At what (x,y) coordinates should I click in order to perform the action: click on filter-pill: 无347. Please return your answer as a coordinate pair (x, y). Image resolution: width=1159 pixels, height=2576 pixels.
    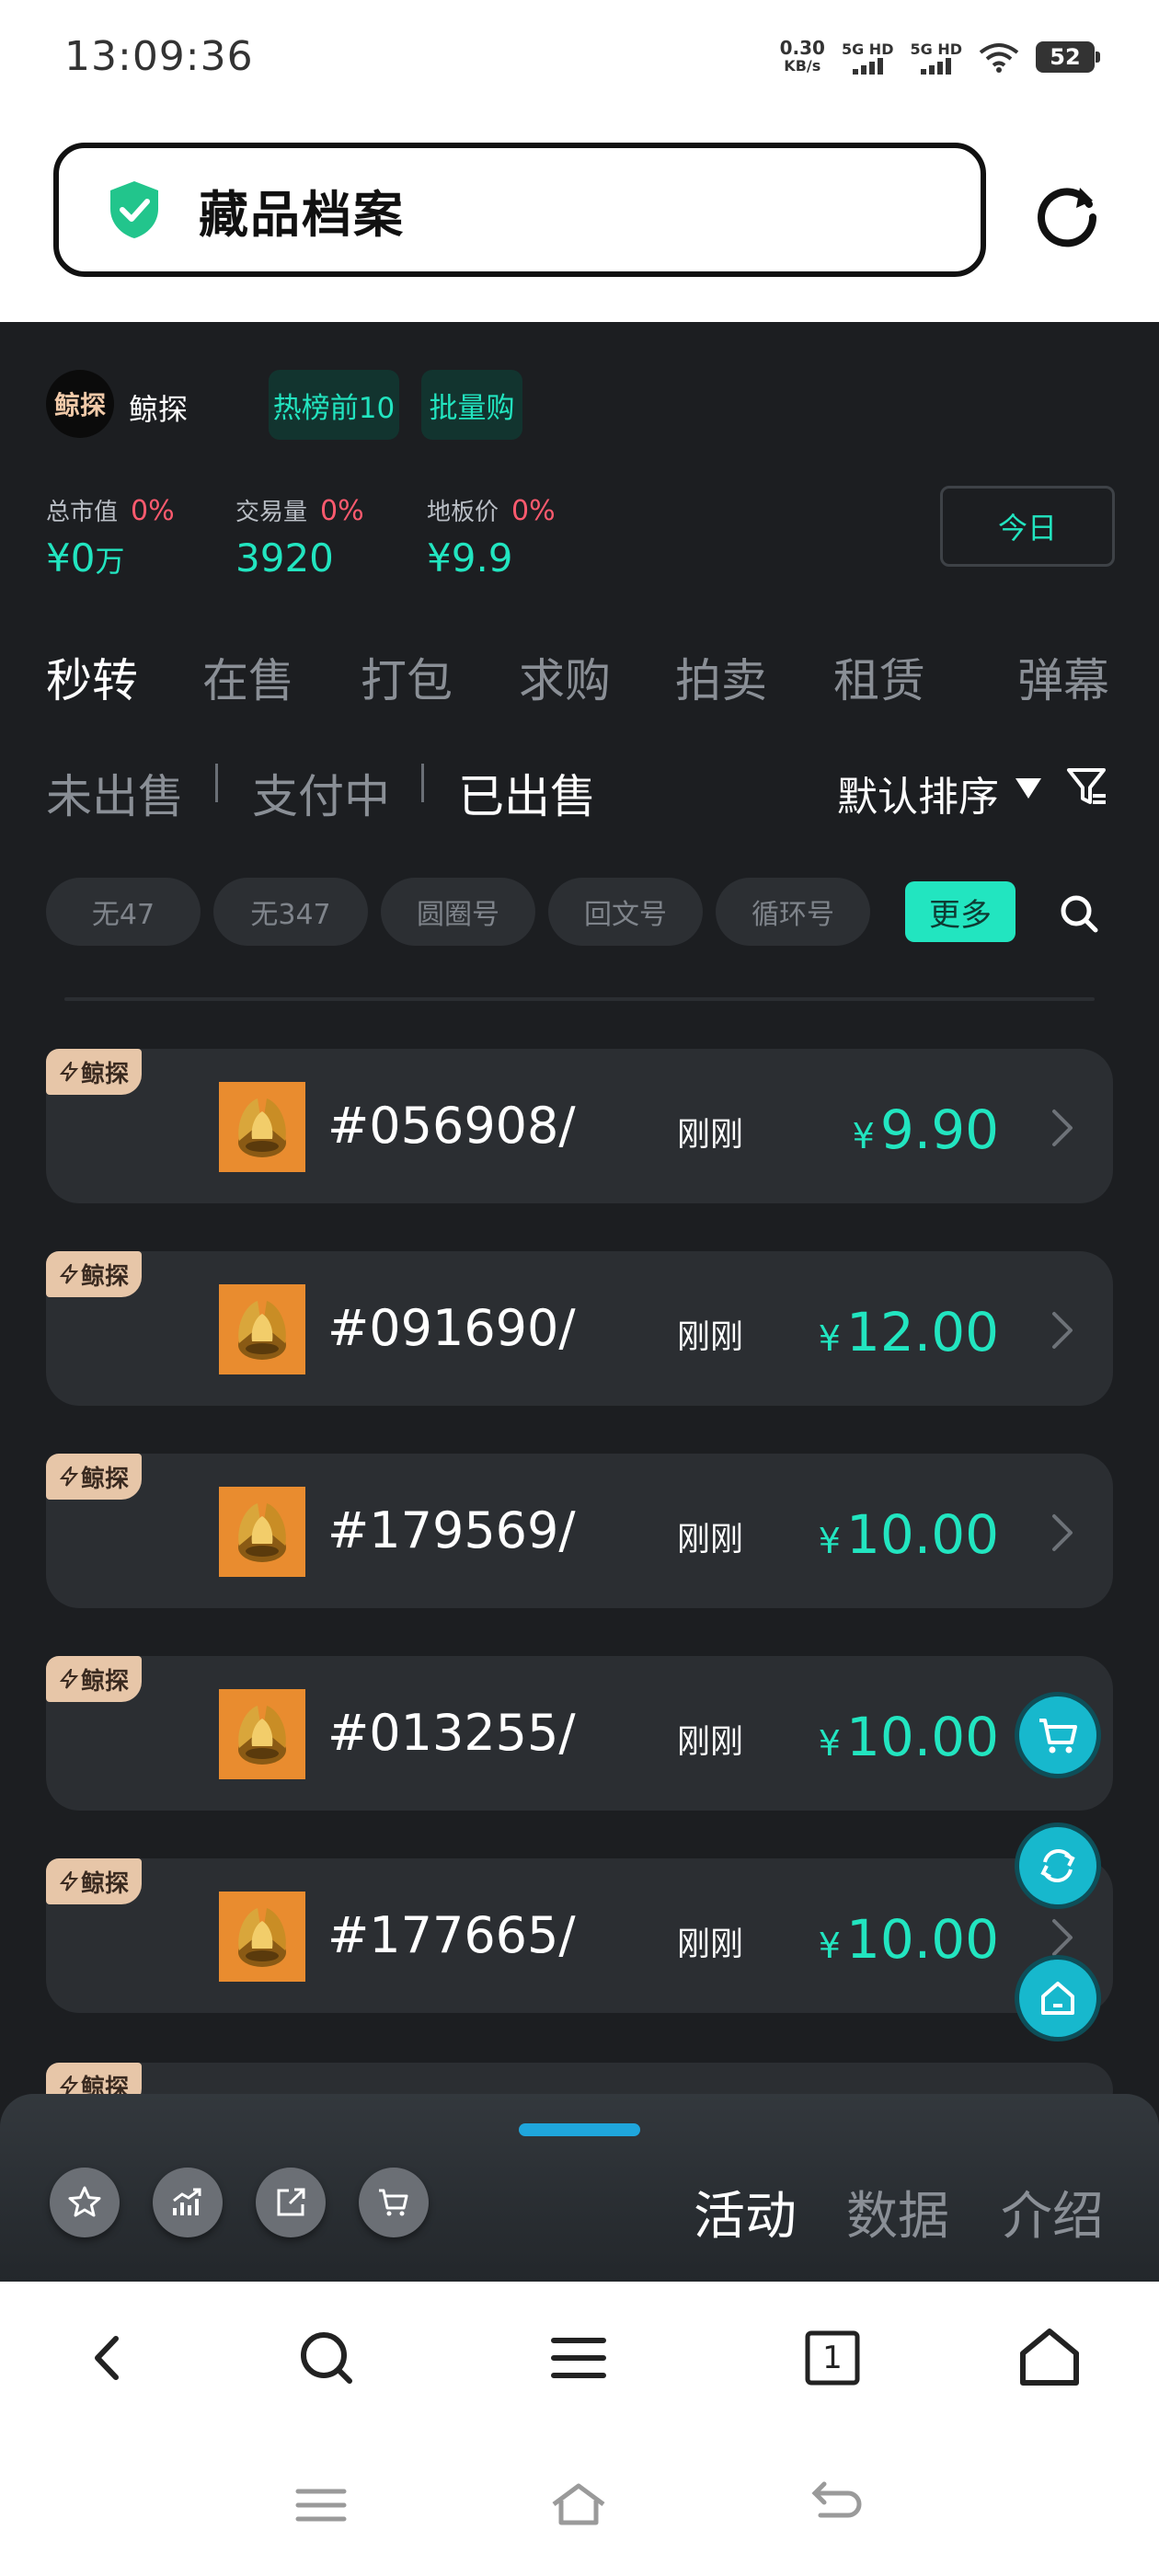
    Looking at the image, I should click on (290, 912).